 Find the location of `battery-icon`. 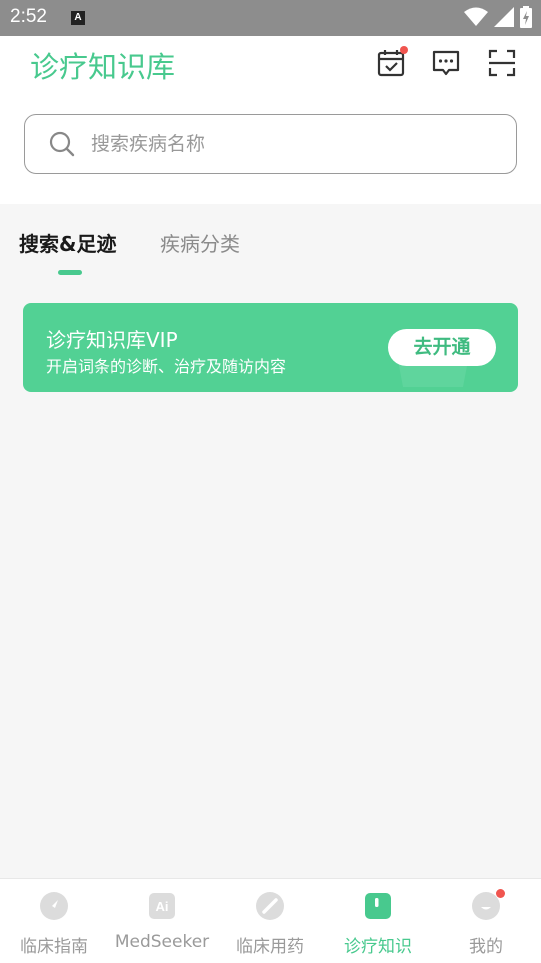

battery-icon is located at coordinates (526, 17).